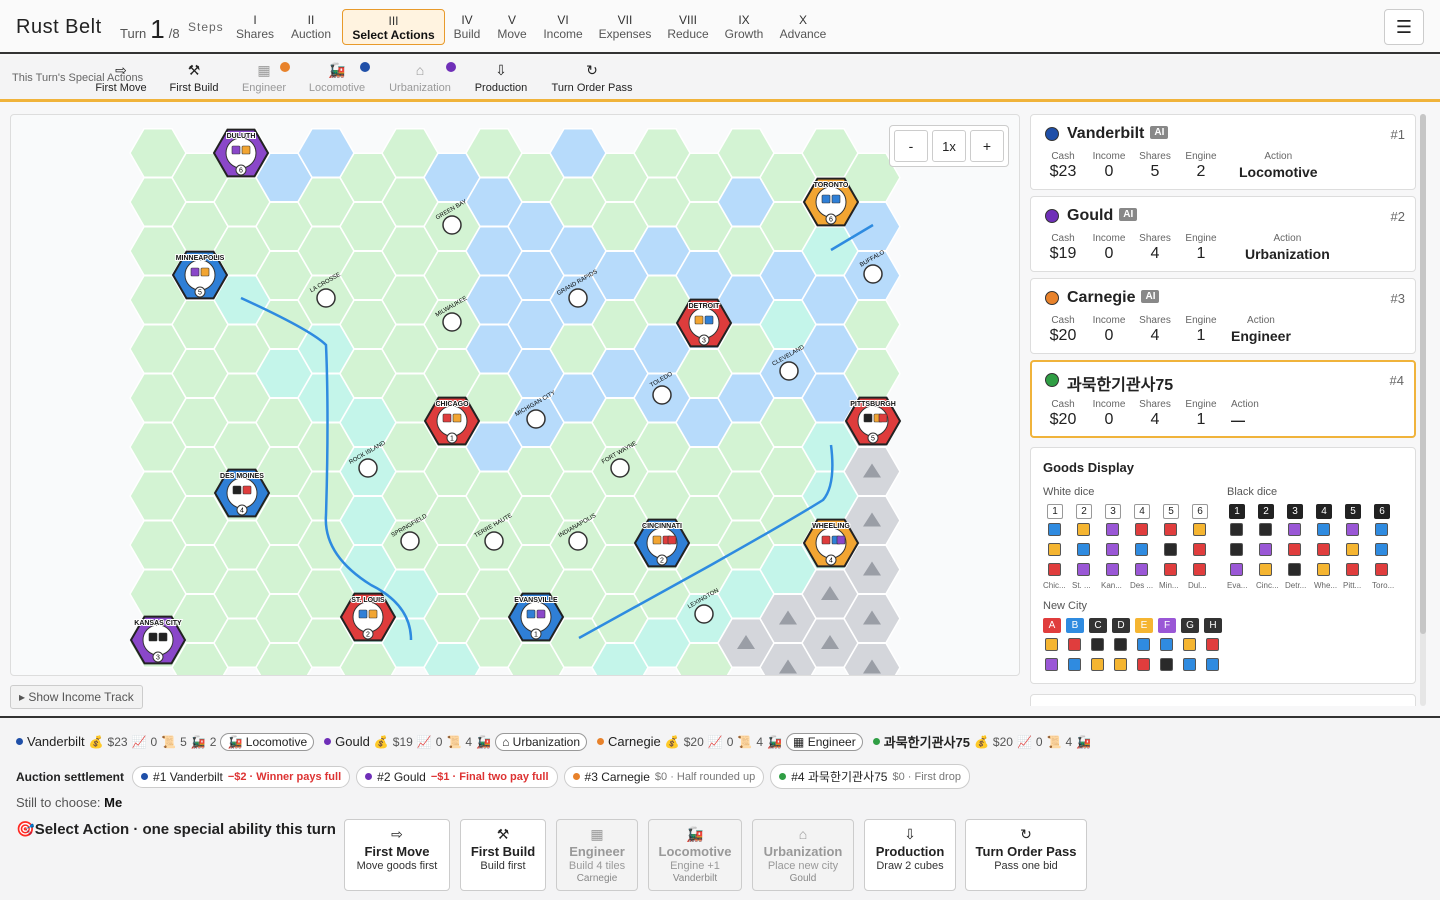  I want to click on step-move: V Move, so click(512, 27).